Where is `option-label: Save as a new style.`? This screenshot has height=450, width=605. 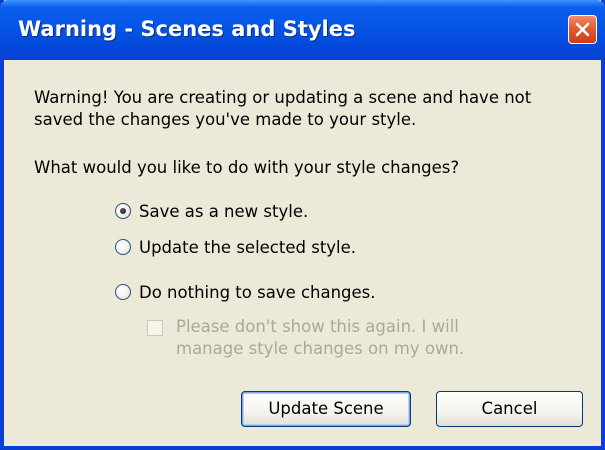 option-label: Save as a new style. is located at coordinates (224, 211).